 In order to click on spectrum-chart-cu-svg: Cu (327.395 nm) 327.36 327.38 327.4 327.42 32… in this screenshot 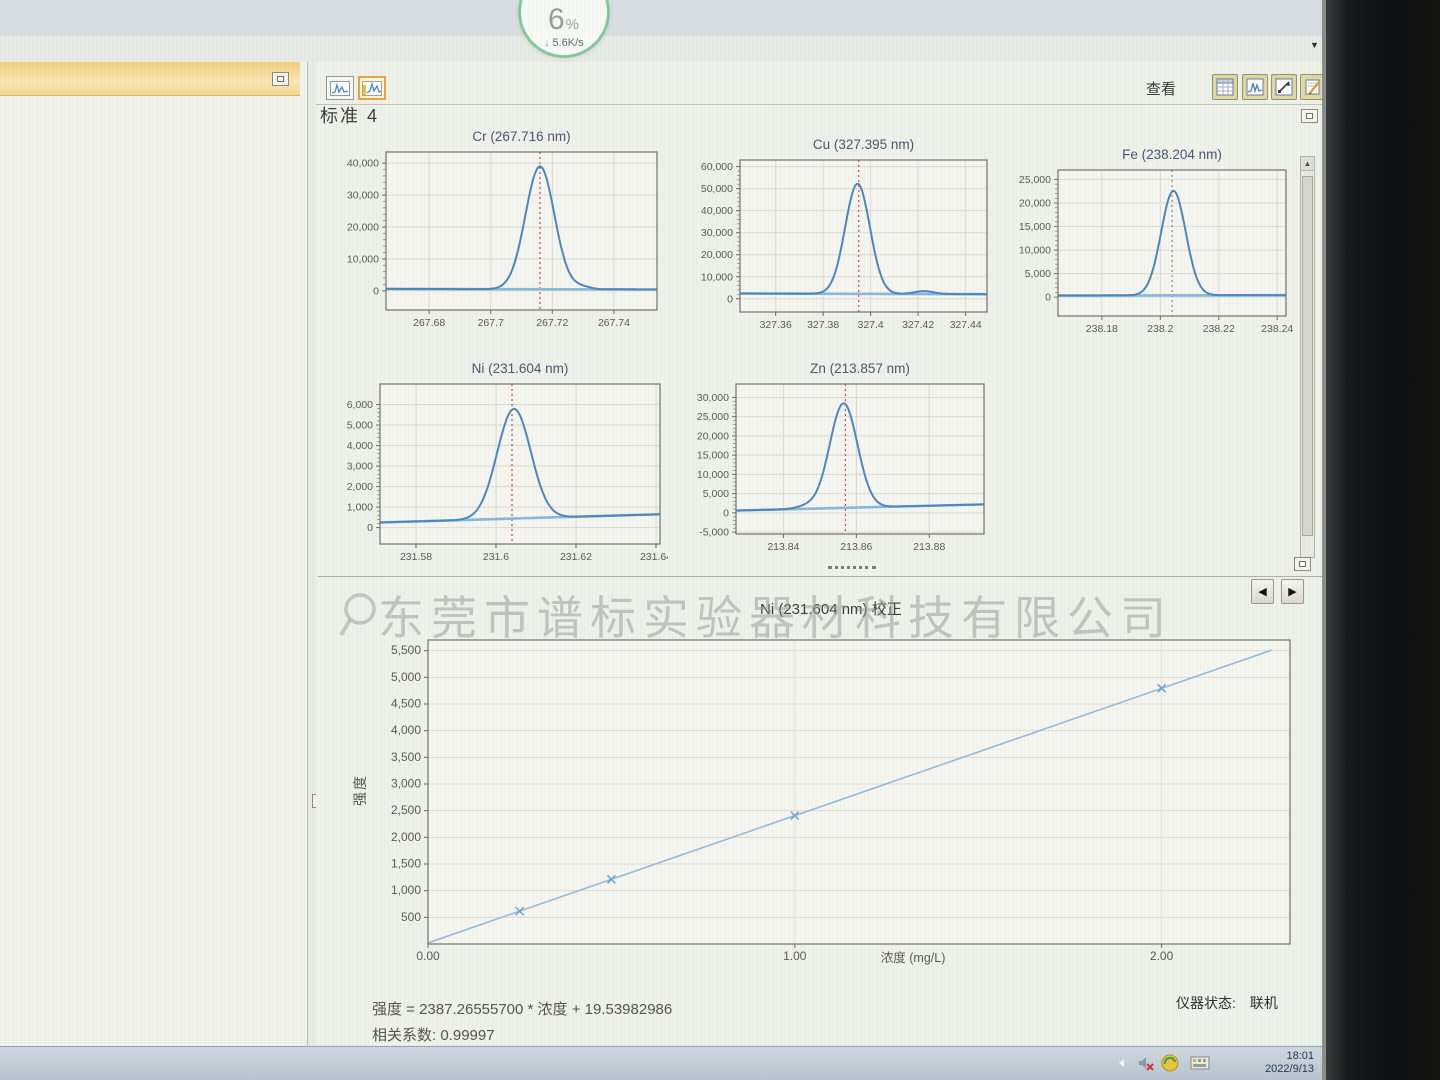, I will do `click(837, 239)`.